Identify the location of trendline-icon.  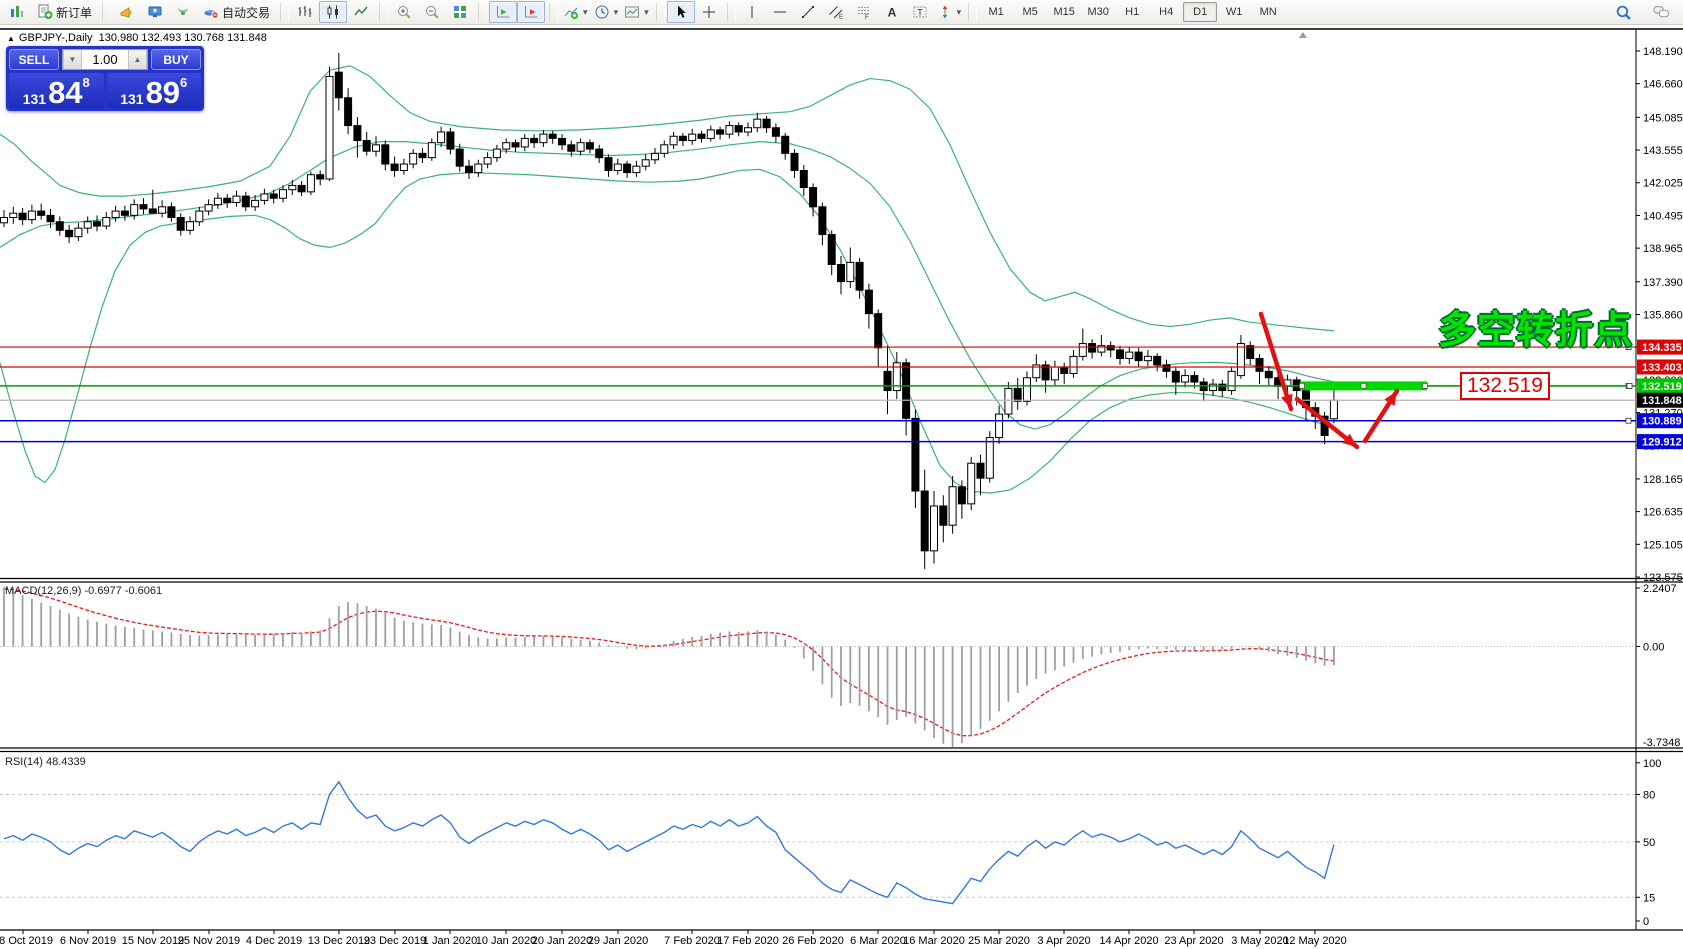
(807, 12).